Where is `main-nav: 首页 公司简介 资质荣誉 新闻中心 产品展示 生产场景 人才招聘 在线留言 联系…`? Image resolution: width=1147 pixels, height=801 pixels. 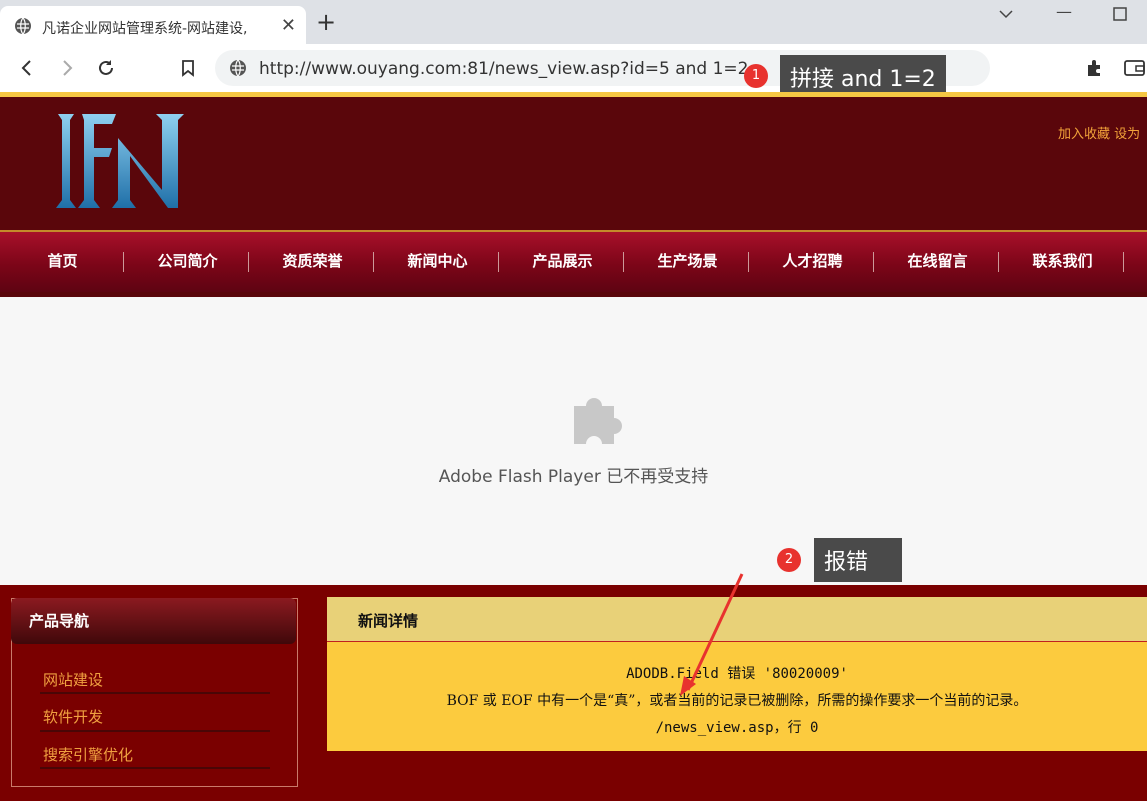
main-nav: 首页 公司简介 资质荣誉 新闻中心 产品展示 生产场景 人才招聘 在线留言 联系… is located at coordinates (573, 262).